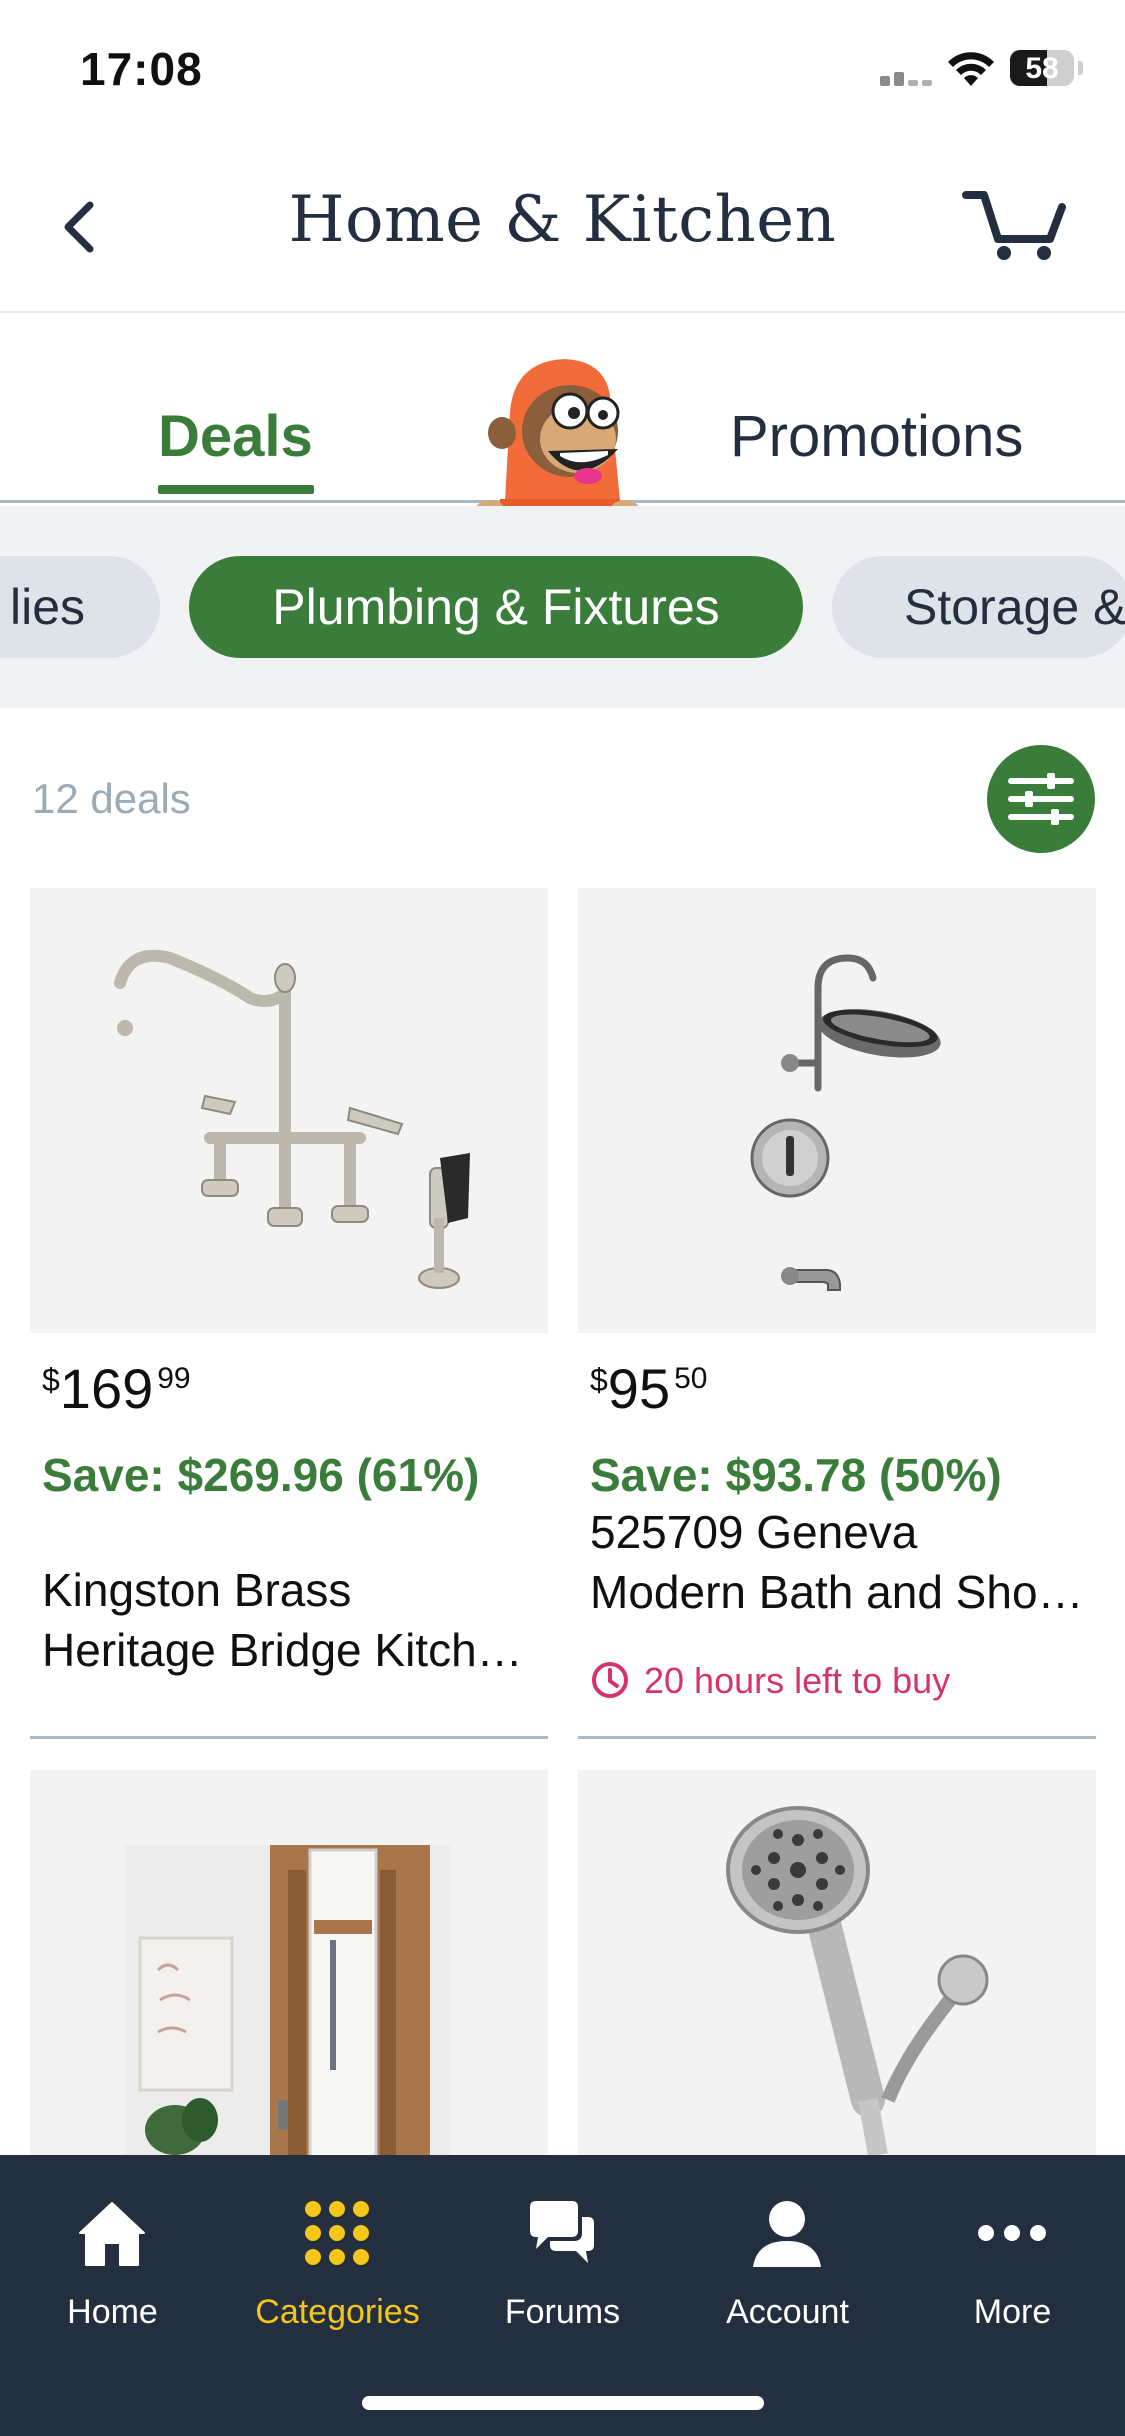 This screenshot has height=2436, width=1125. What do you see at coordinates (907, 76) in the screenshot?
I see `cellular-signal-icon` at bounding box center [907, 76].